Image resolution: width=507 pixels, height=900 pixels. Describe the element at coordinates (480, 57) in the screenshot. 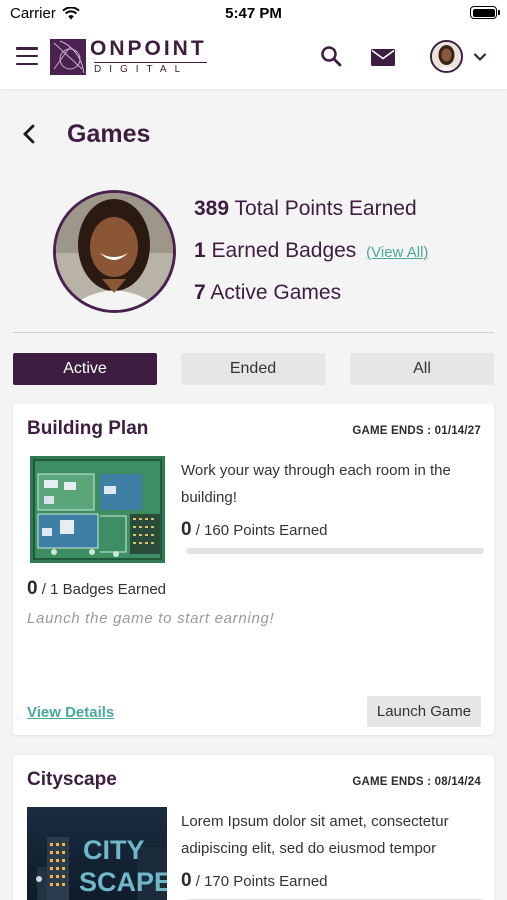

I see `chevron-down-icon` at that location.